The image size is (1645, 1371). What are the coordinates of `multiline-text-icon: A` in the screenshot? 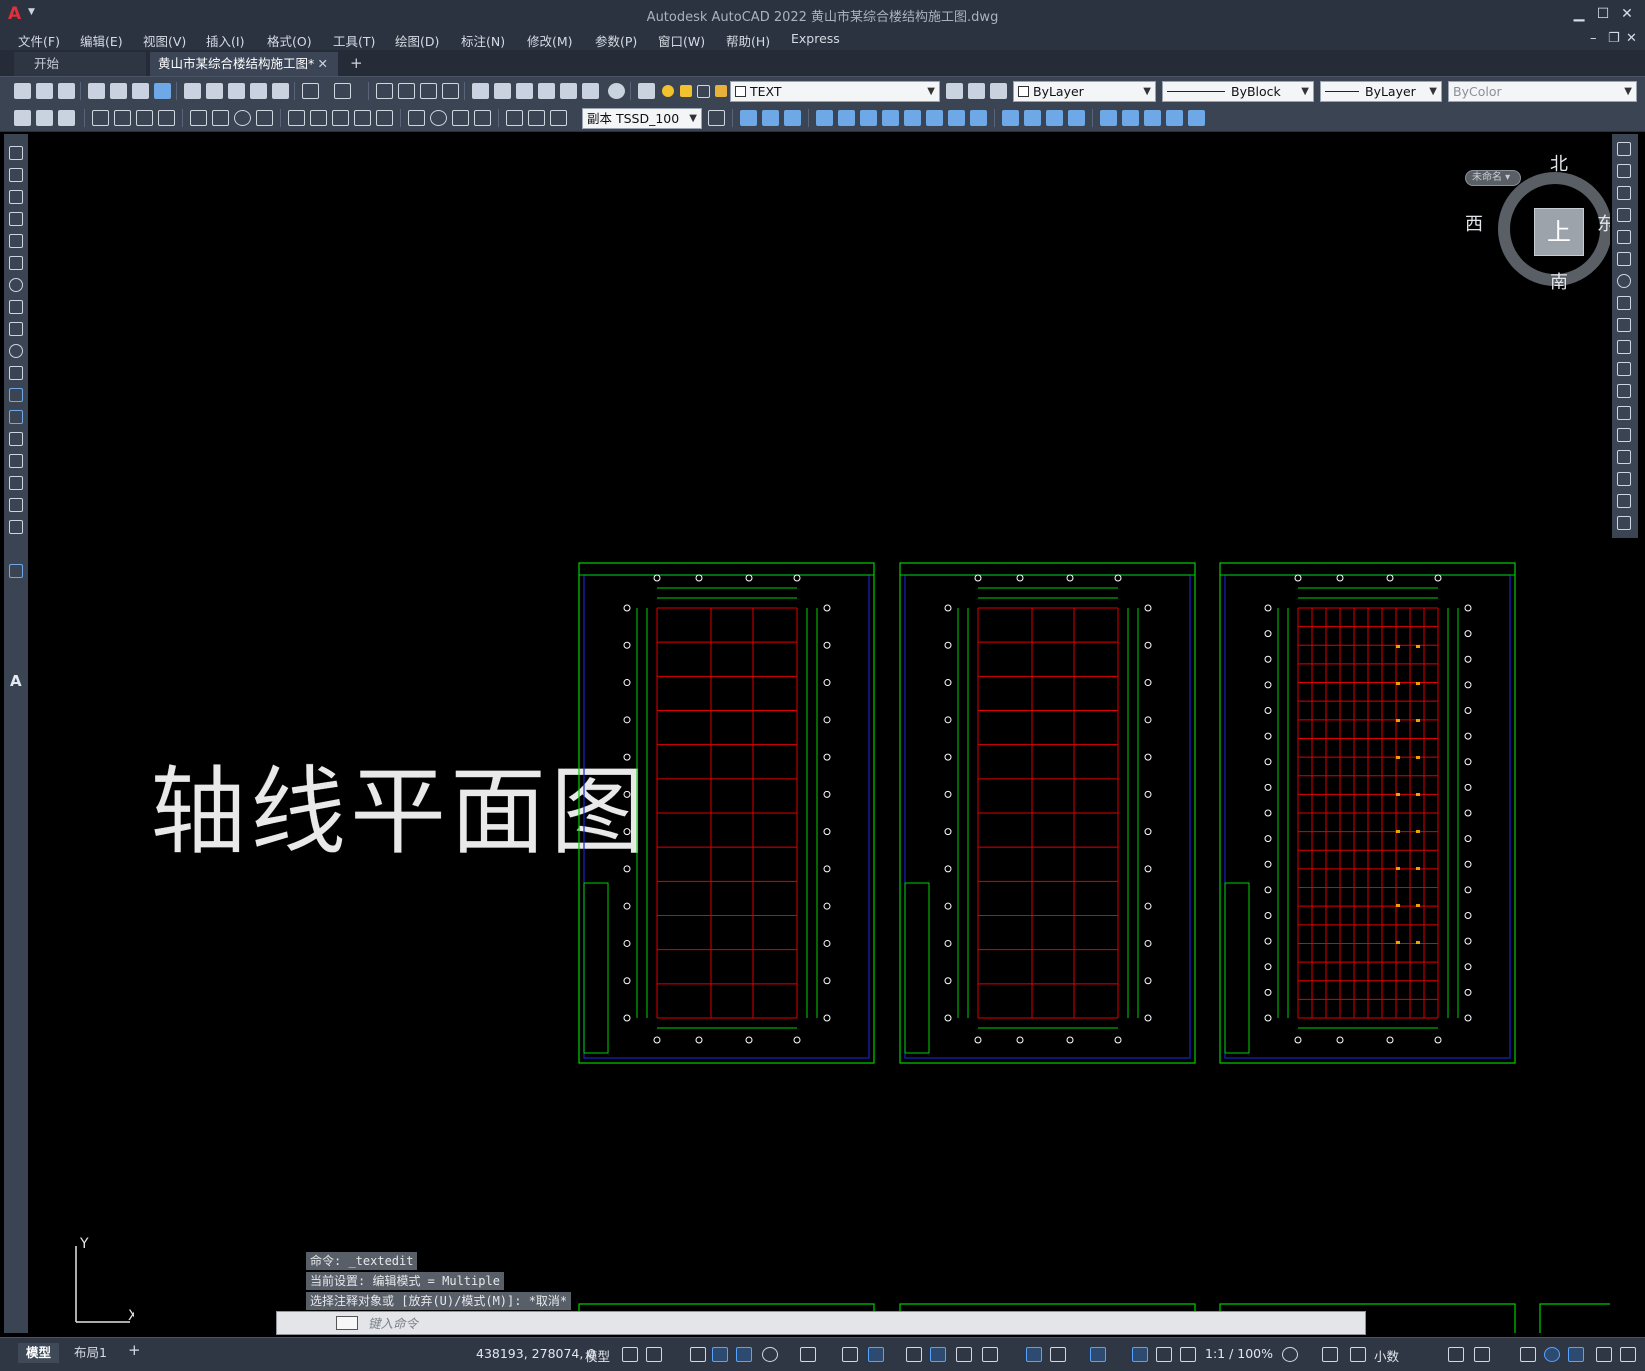 It's located at (16, 681).